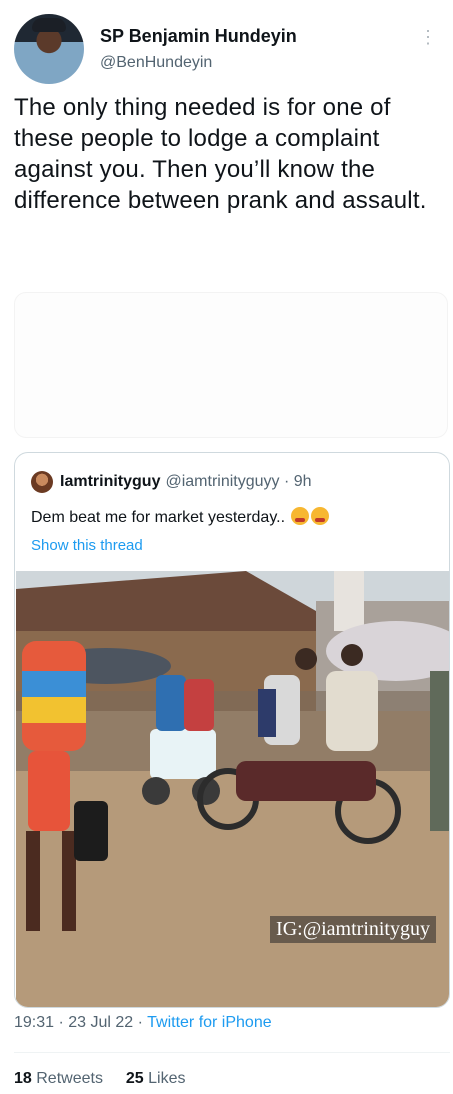 The height and width of the screenshot is (1094, 453). I want to click on quoted-tweet-header: Iamtrinityguy @iamtrinityguyy · 9h, so click(171, 482).